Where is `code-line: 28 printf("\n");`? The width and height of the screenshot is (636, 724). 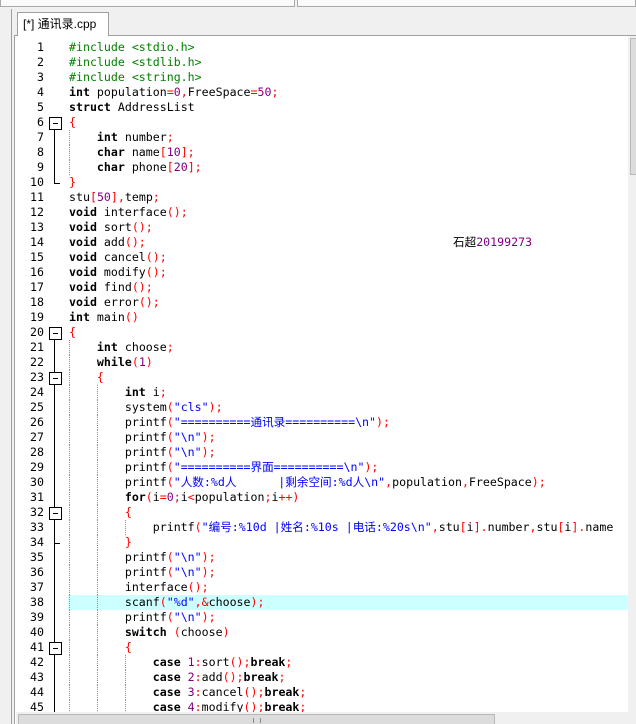
code-line: 28 printf("\n"); is located at coordinates (322, 452).